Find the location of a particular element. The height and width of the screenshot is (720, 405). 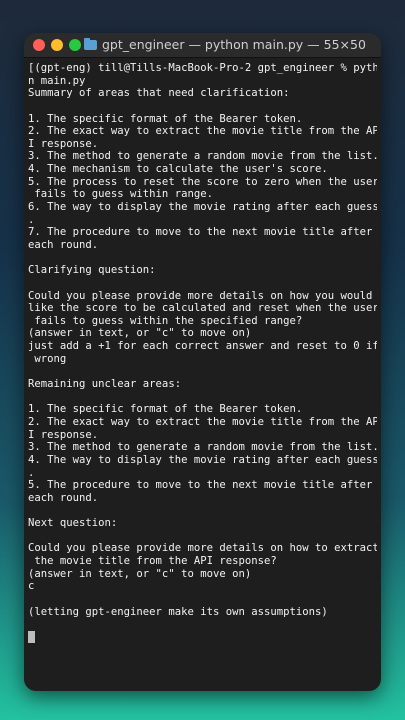

terminal-cursor is located at coordinates (31, 636).